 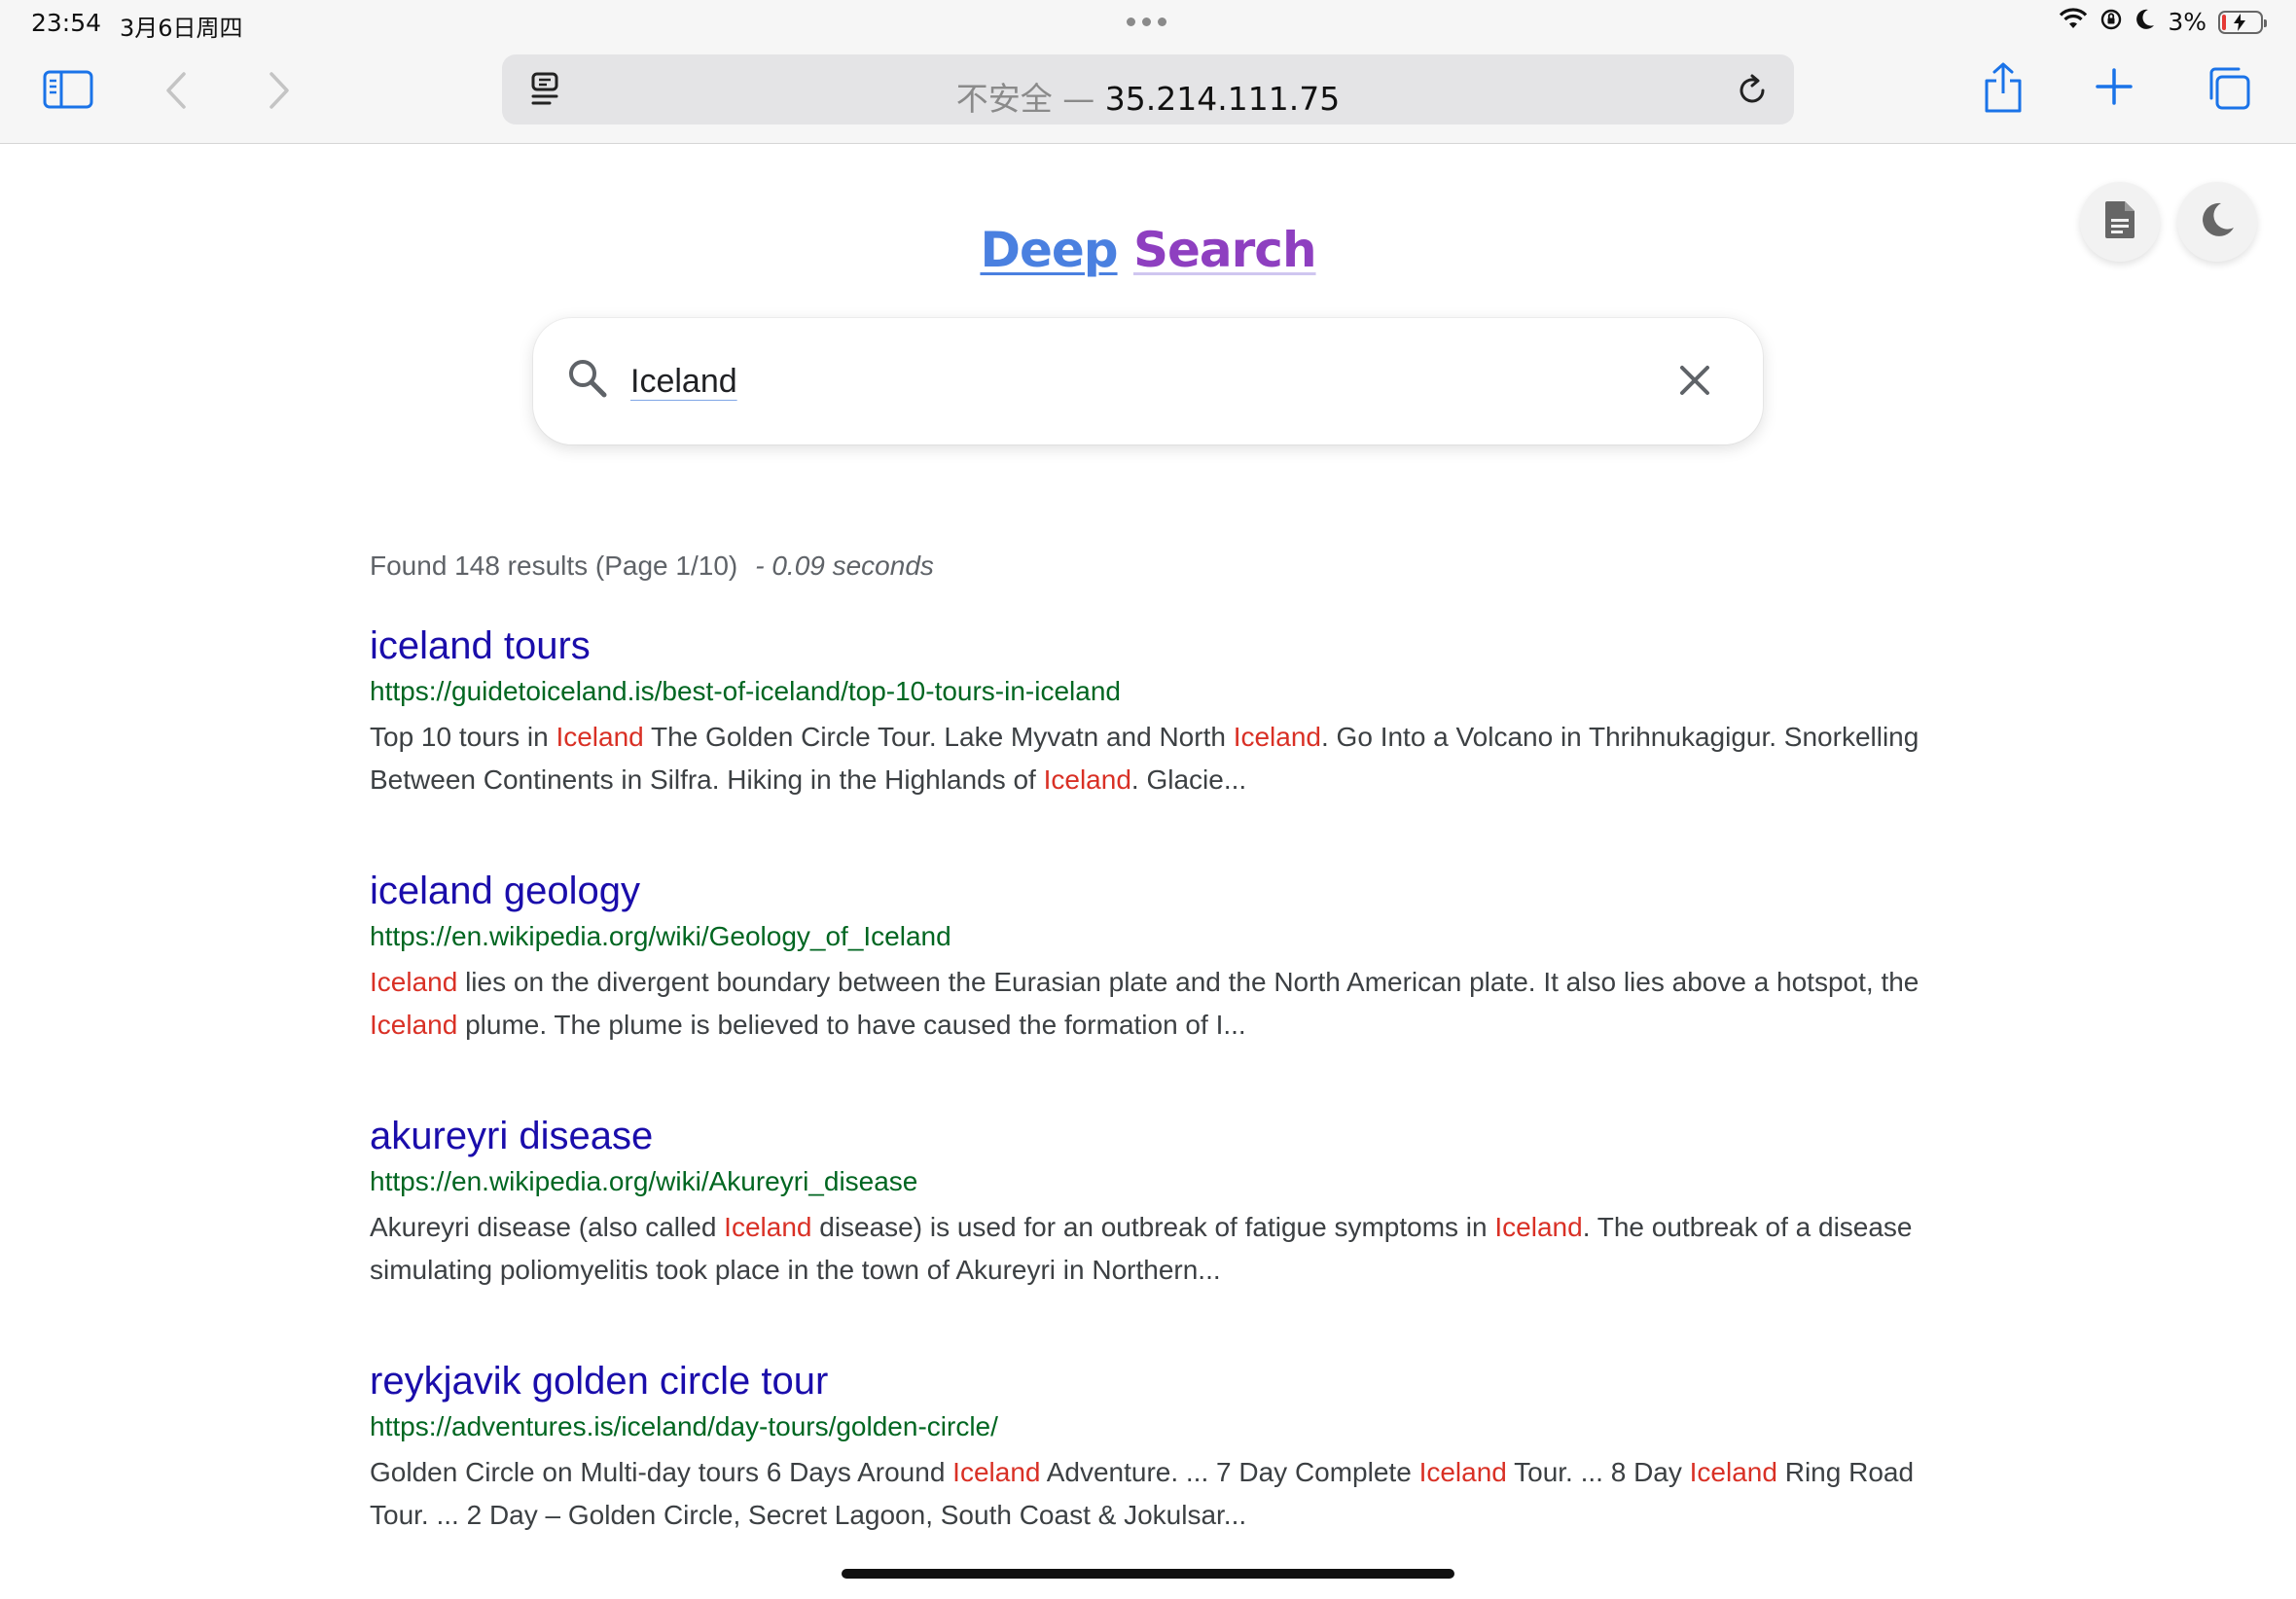 I want to click on address-text: 不安全 — 35.214.111.75, so click(x=1148, y=96).